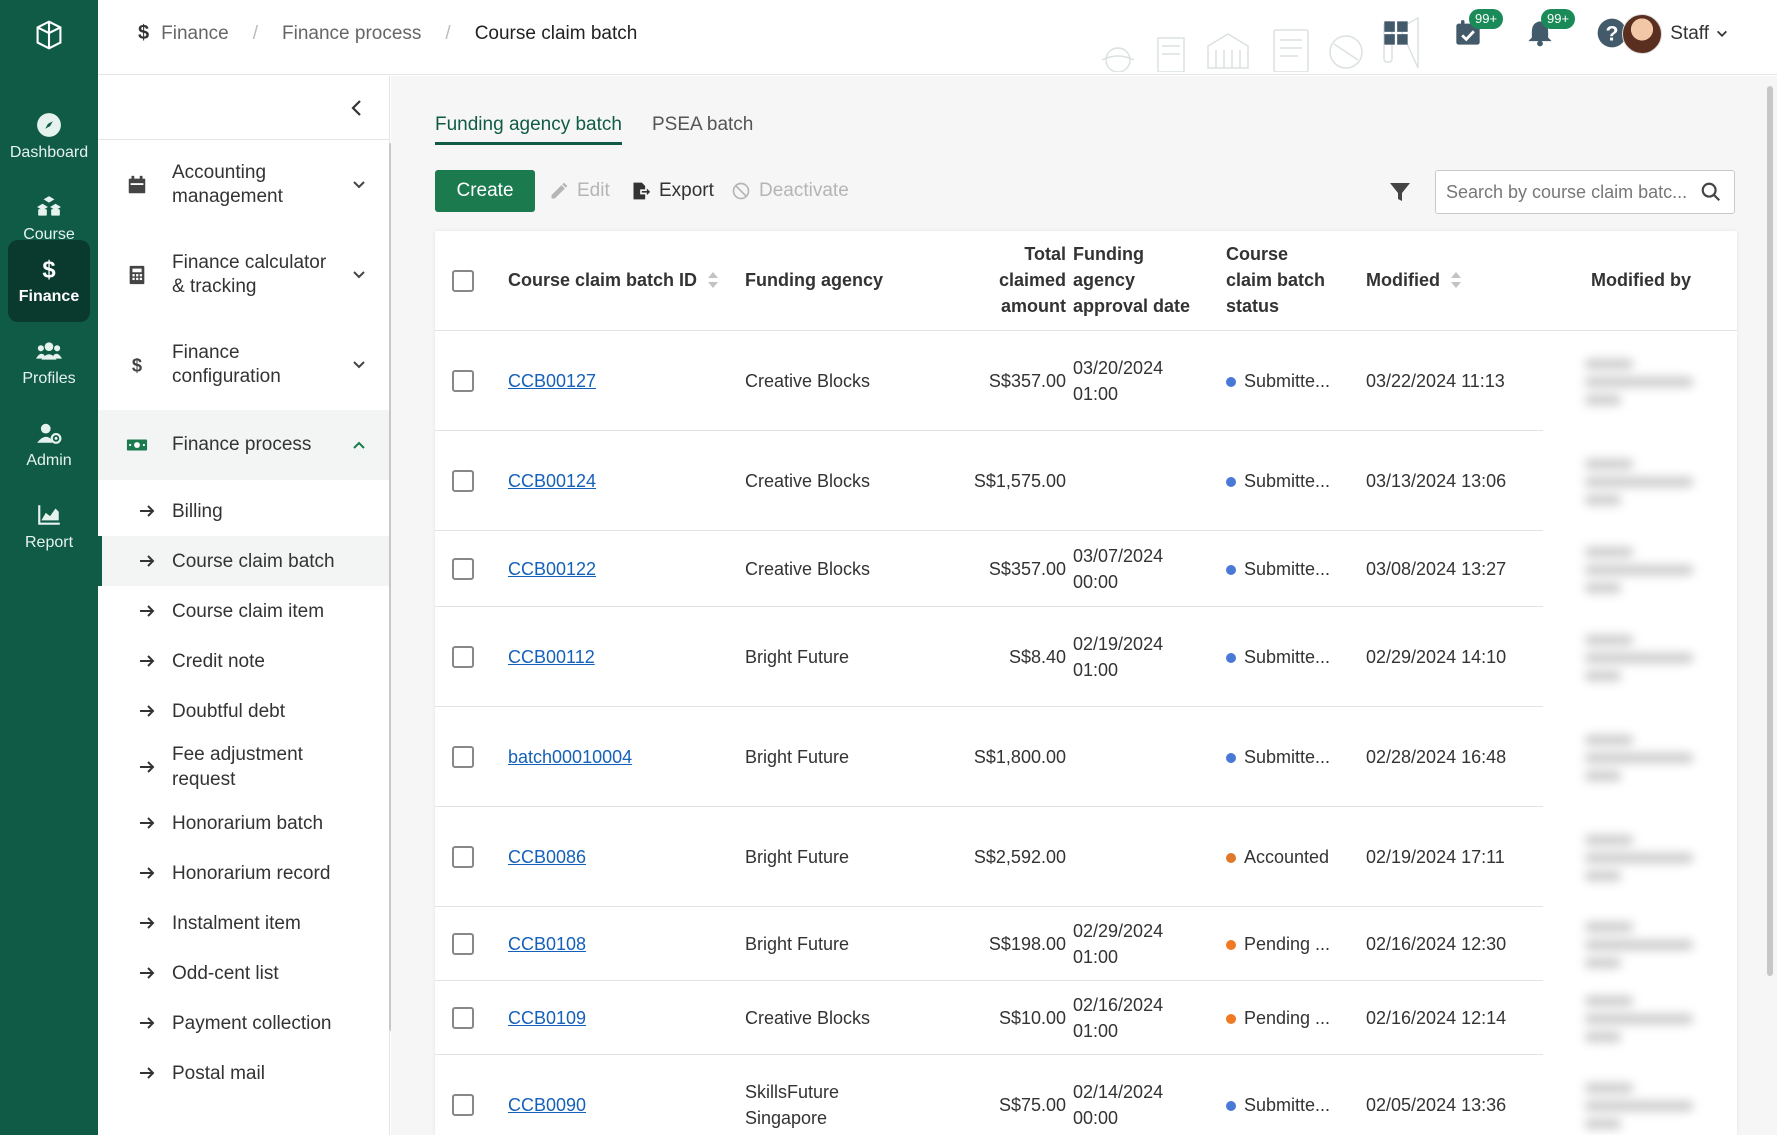  I want to click on approval-line: 02/14/2024, so click(1118, 1091).